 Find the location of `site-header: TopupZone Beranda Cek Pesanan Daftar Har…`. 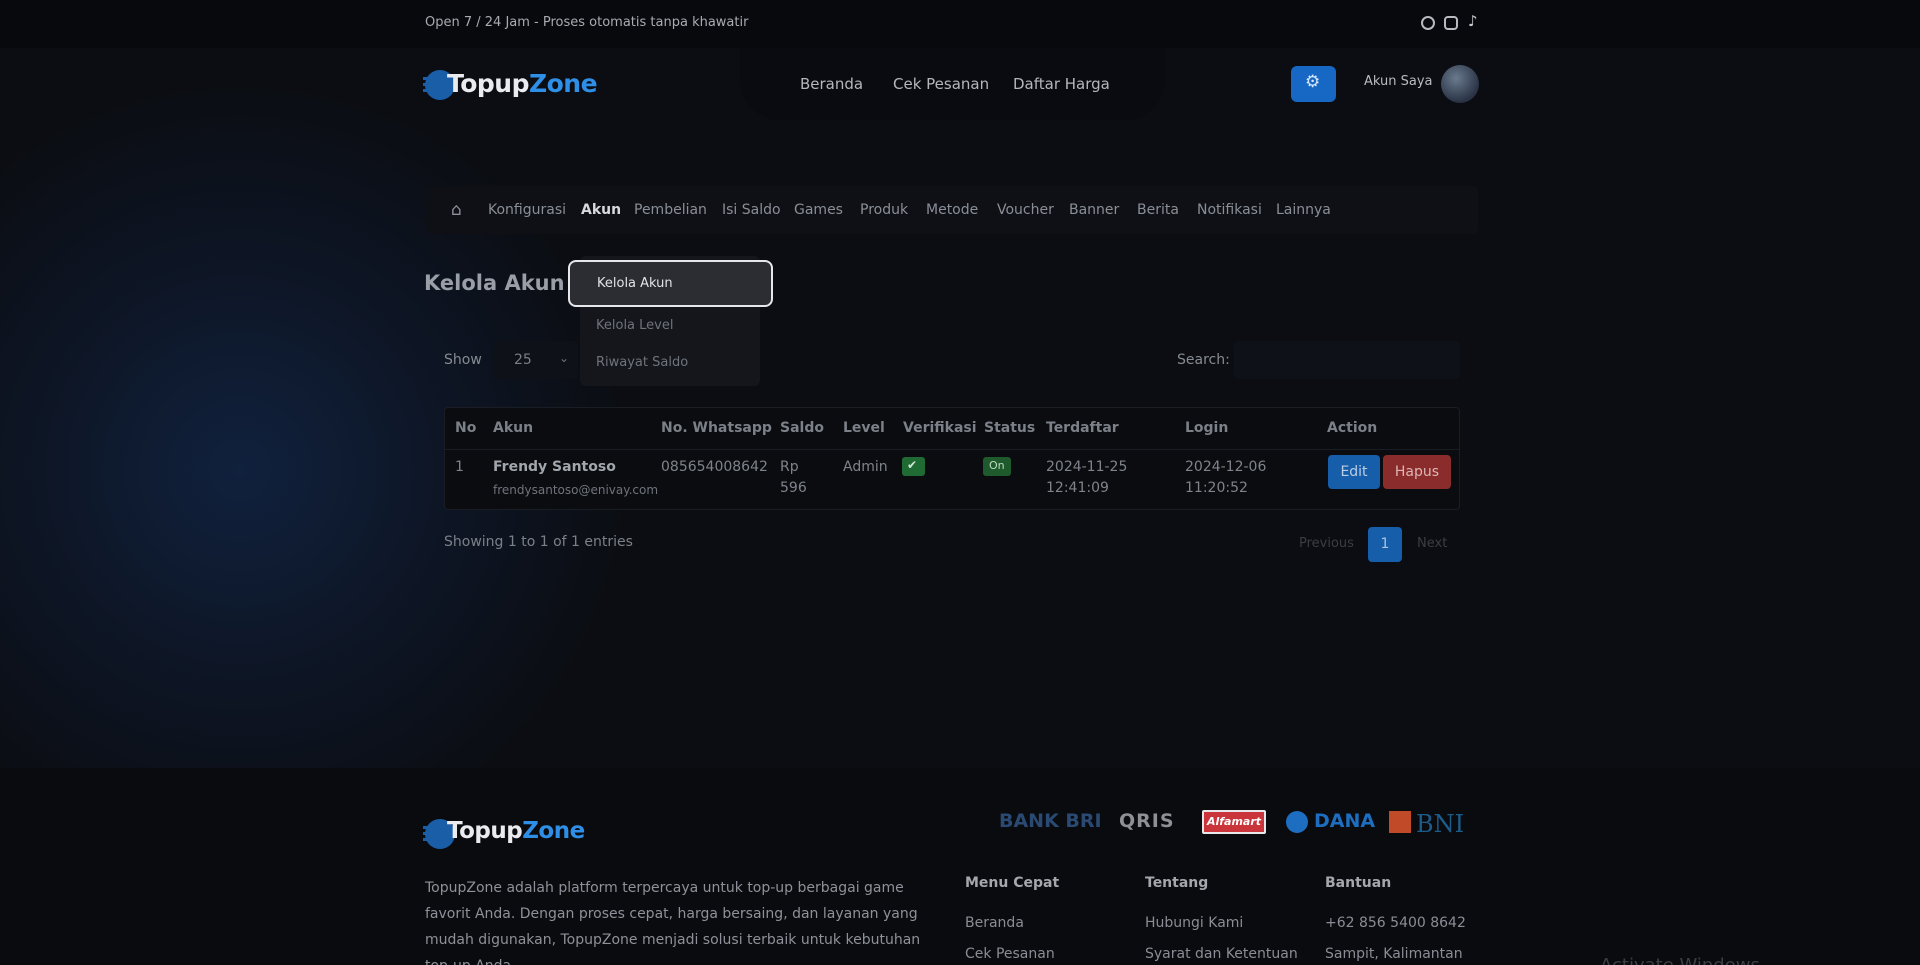

site-header: TopupZone Beranda Cek Pesanan Daftar Har… is located at coordinates (960, 103).